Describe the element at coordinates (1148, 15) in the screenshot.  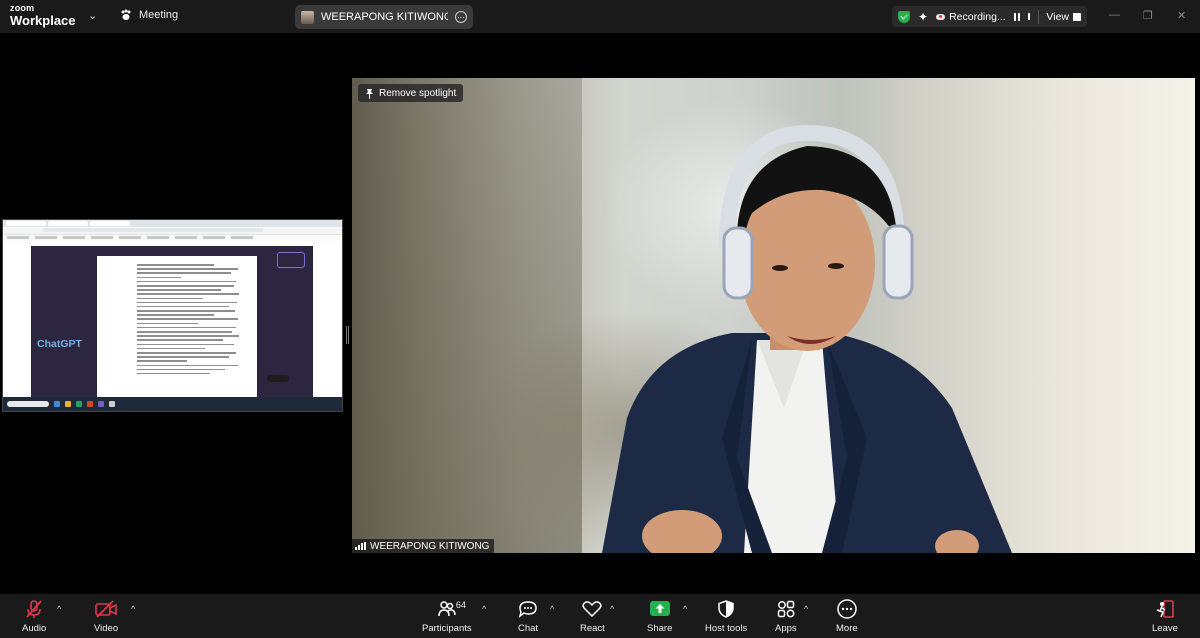
I see `restore-icon: ❐` at that location.